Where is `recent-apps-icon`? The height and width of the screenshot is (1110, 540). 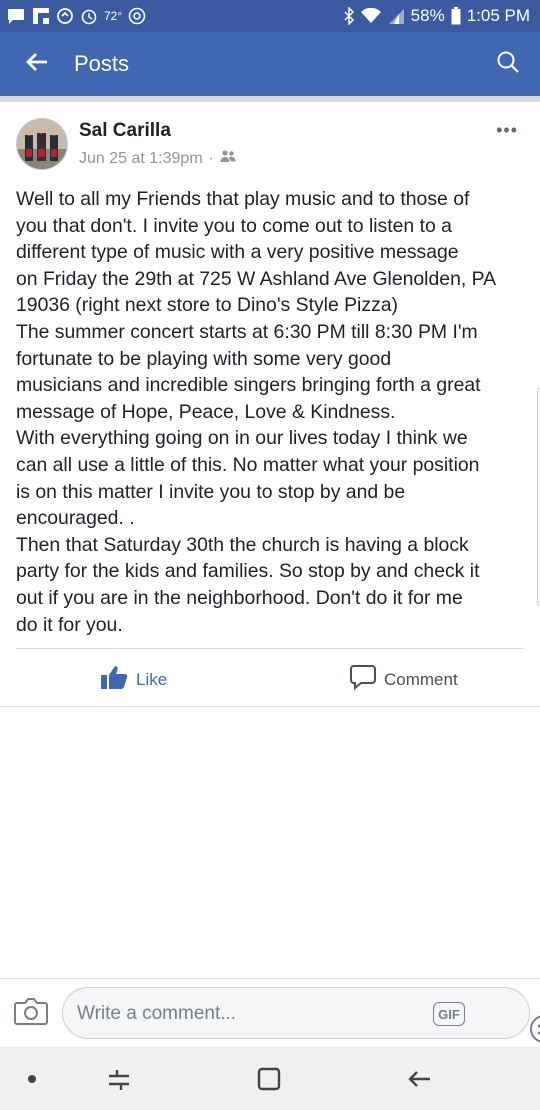 recent-apps-icon is located at coordinates (119, 1081).